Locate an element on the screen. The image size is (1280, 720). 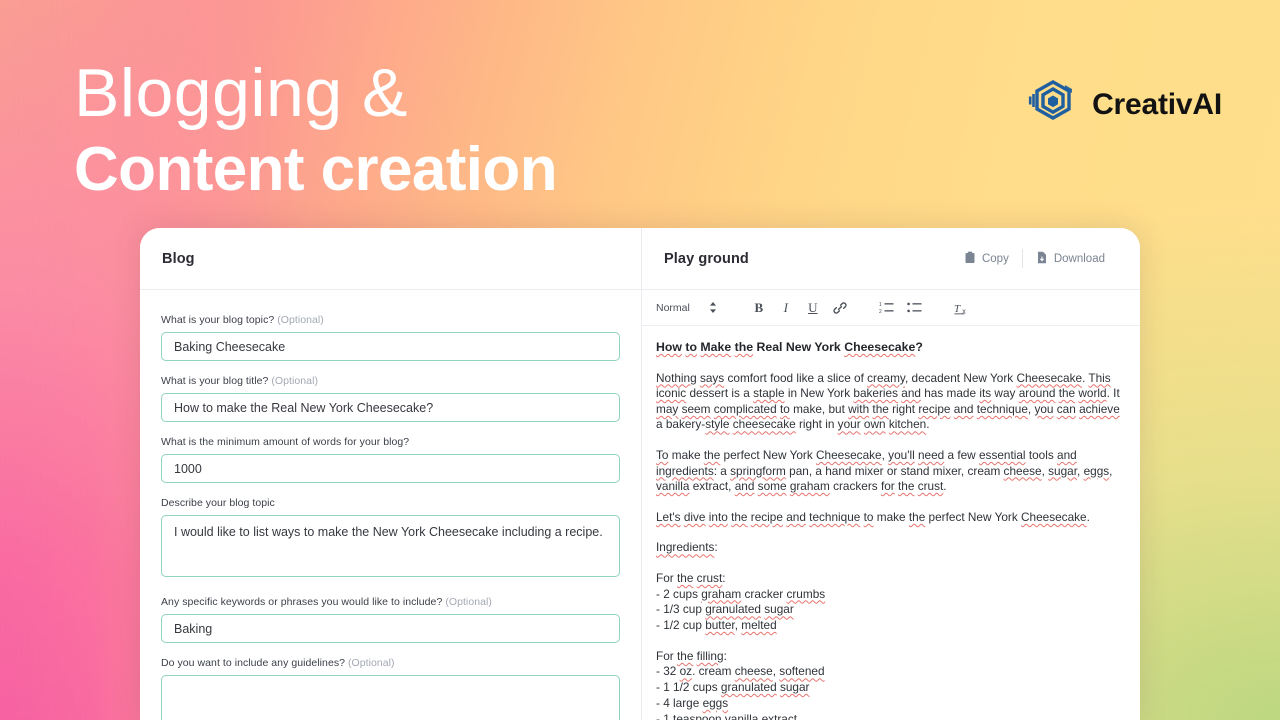
playground-pane-title: Play ground is located at coordinates (706, 258).